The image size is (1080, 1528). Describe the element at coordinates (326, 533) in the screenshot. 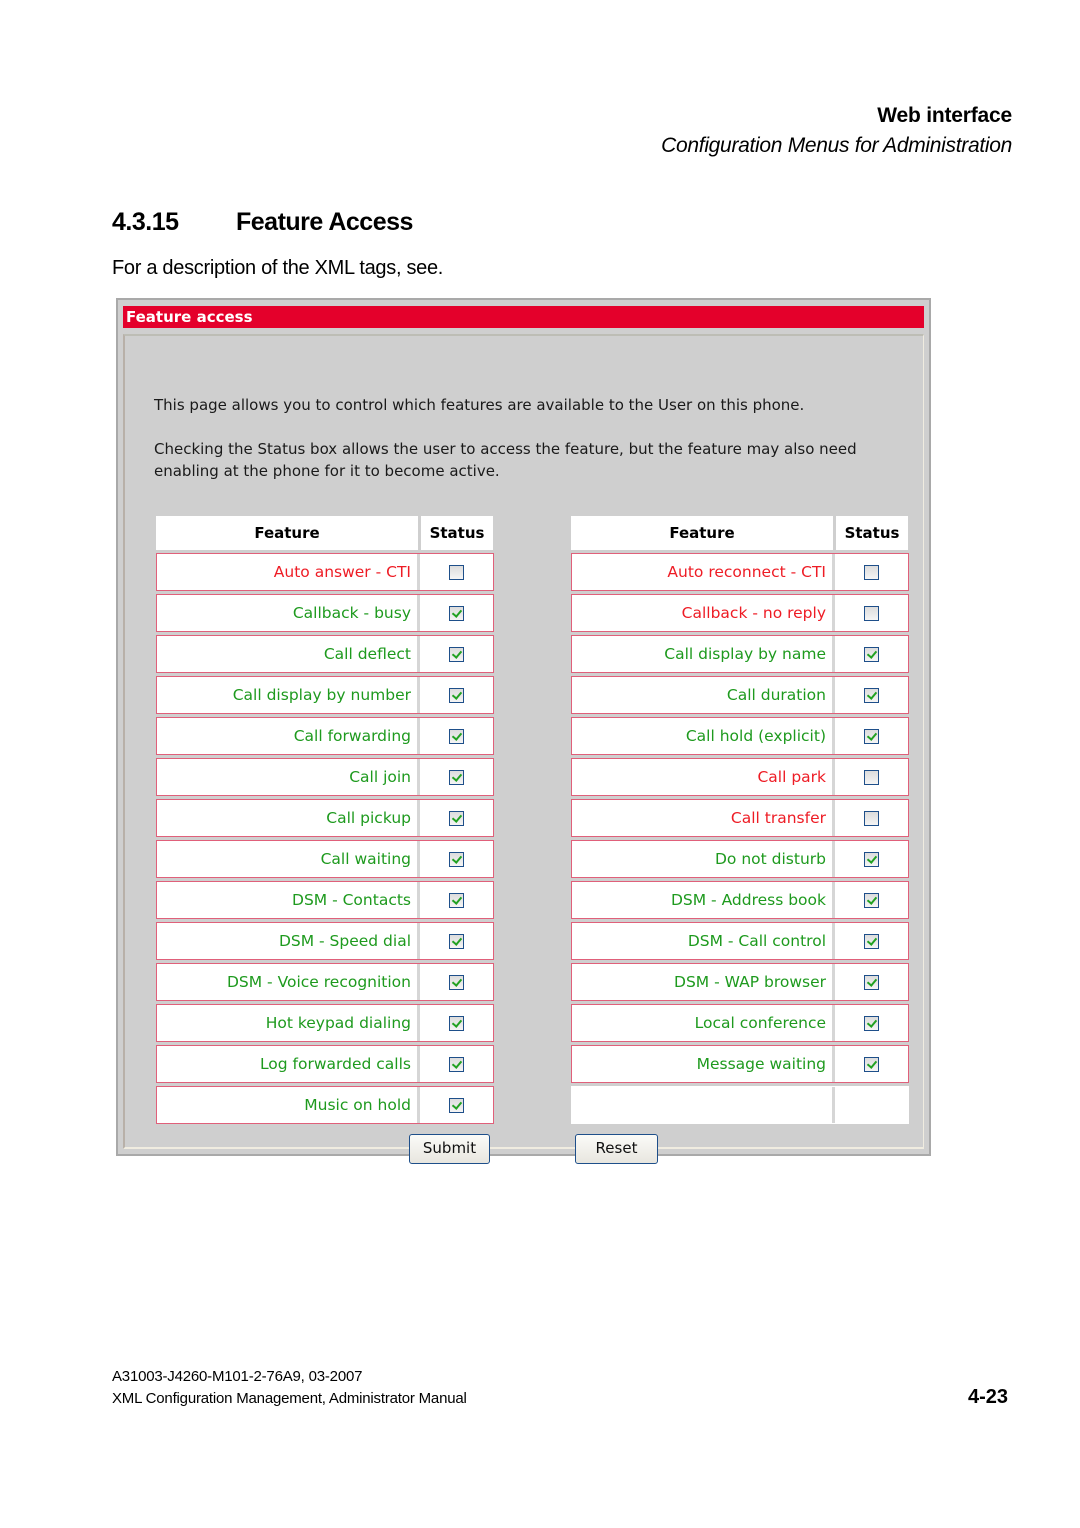

I see `table-header: Feature Status` at that location.